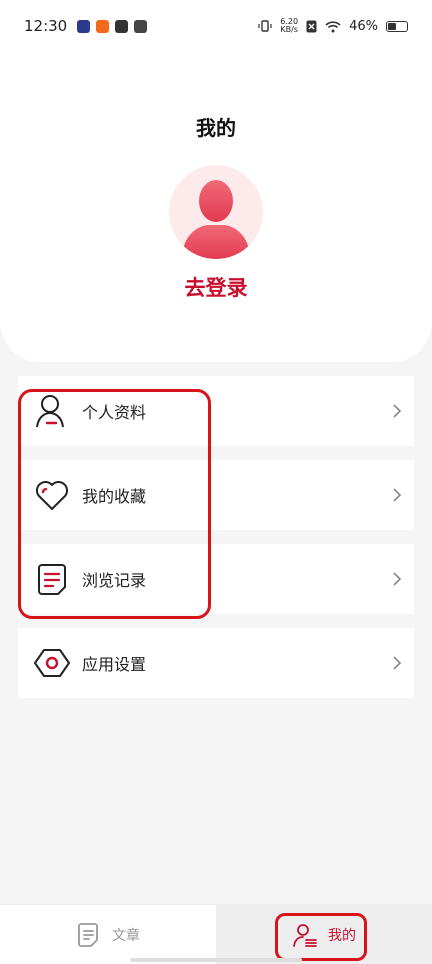  Describe the element at coordinates (122, 26) in the screenshot. I see `link-app-icon` at that location.